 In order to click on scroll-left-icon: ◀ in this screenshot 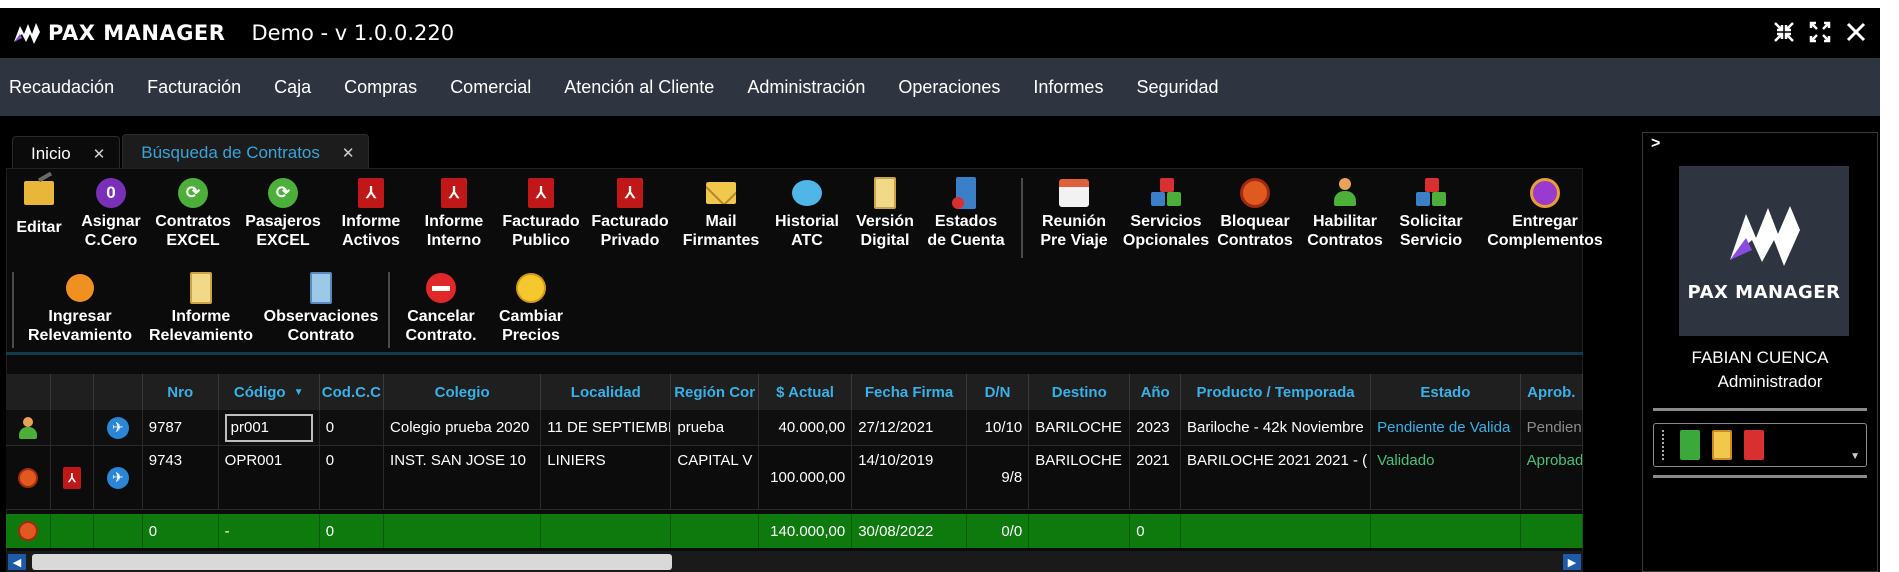, I will do `click(17, 562)`.